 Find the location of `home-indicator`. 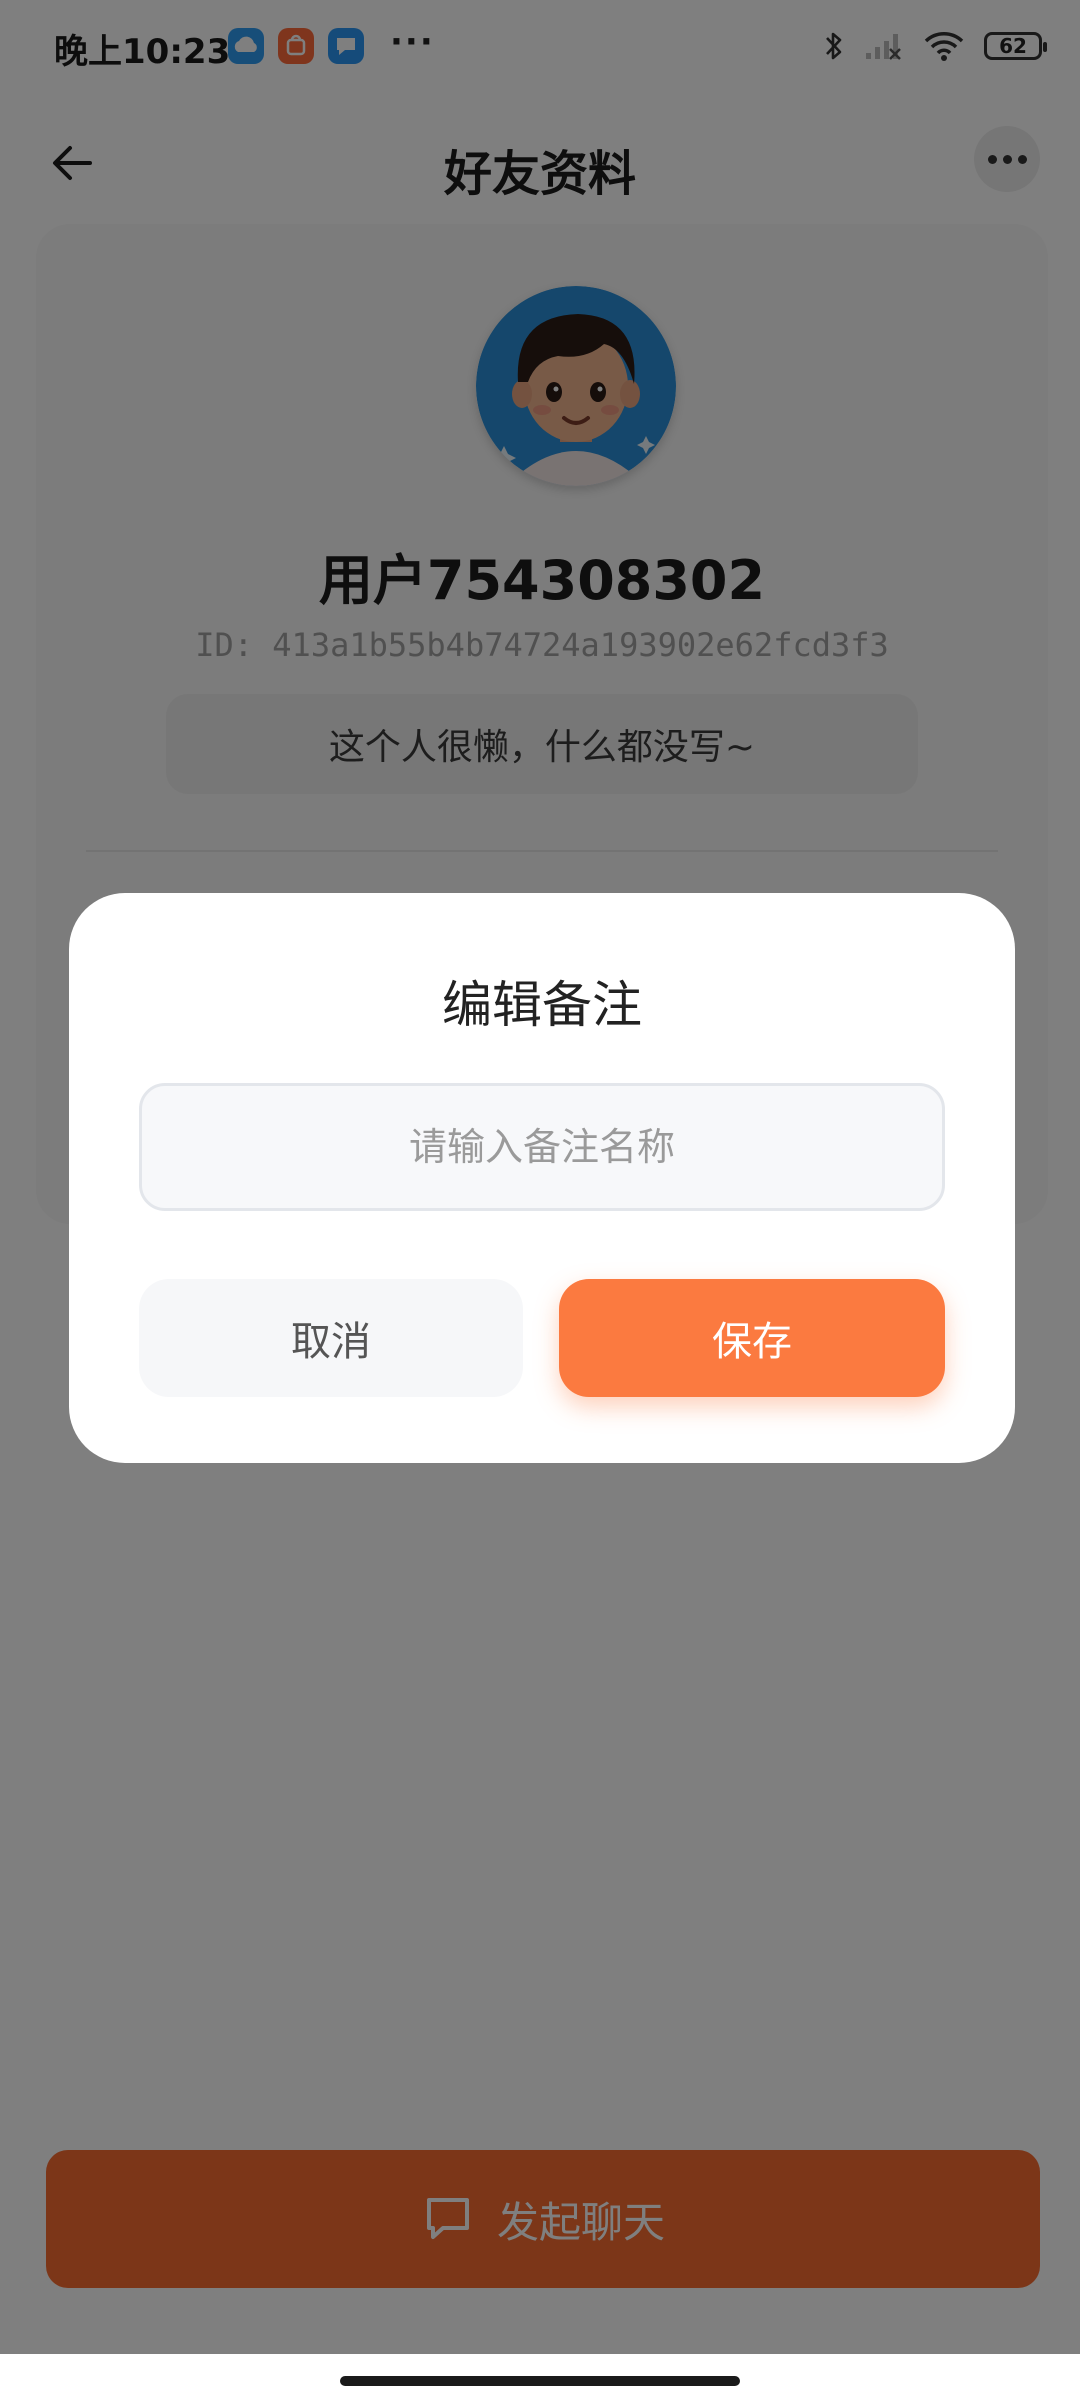

home-indicator is located at coordinates (540, 2381).